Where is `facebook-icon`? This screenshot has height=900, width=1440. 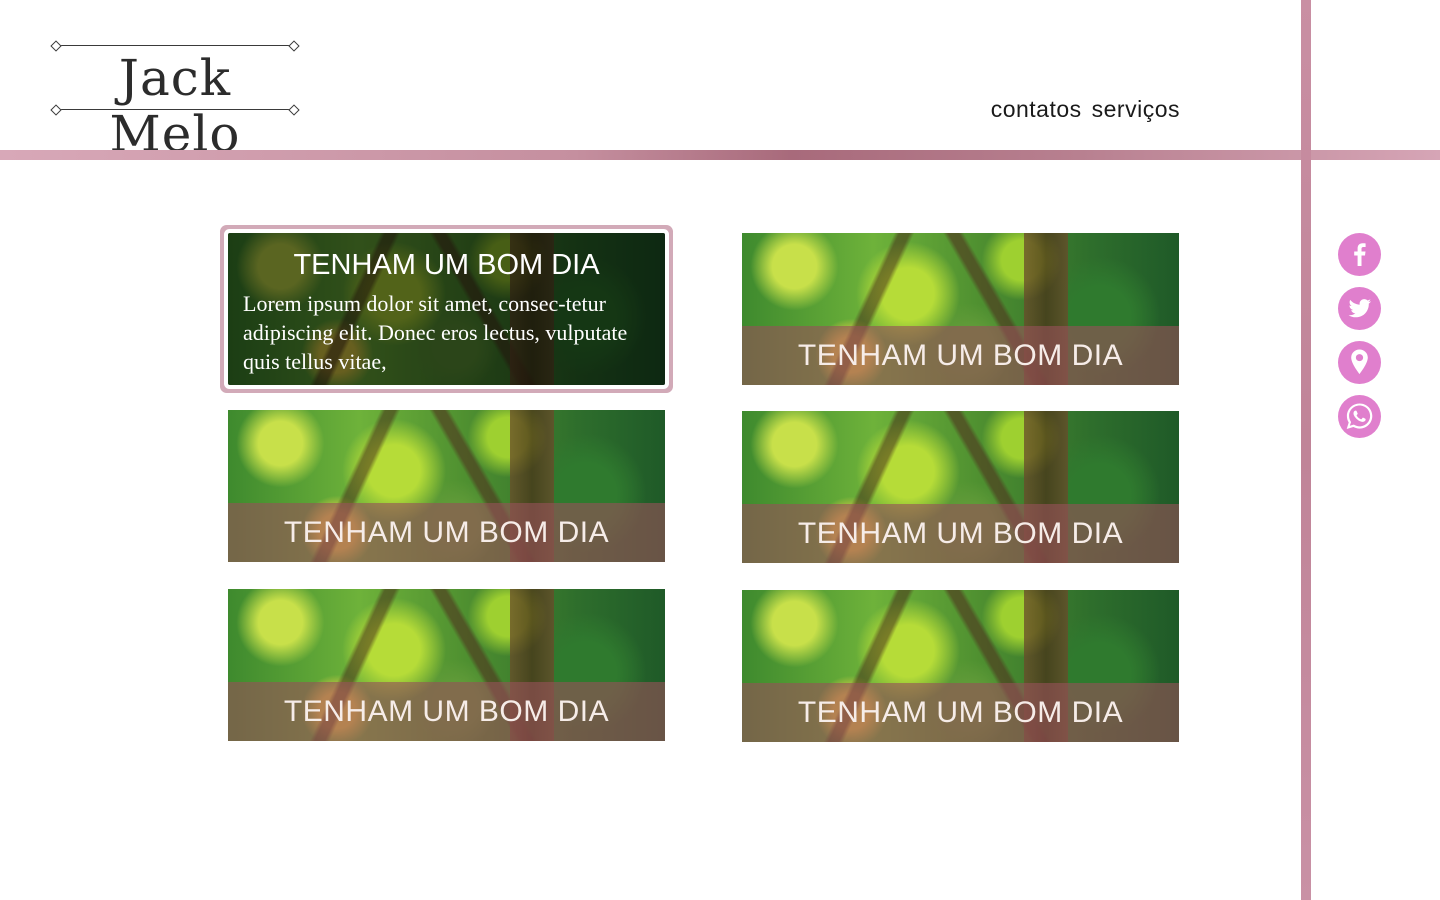 facebook-icon is located at coordinates (1360, 254).